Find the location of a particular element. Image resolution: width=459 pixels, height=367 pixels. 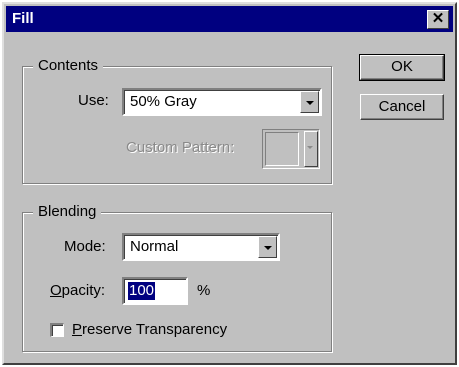

cancel-button-label: Cancel is located at coordinates (402, 106).